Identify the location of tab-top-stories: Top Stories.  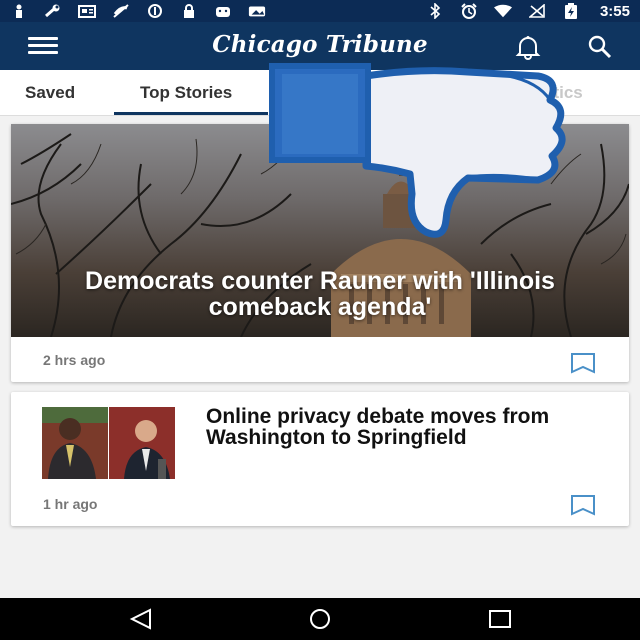
(186, 93).